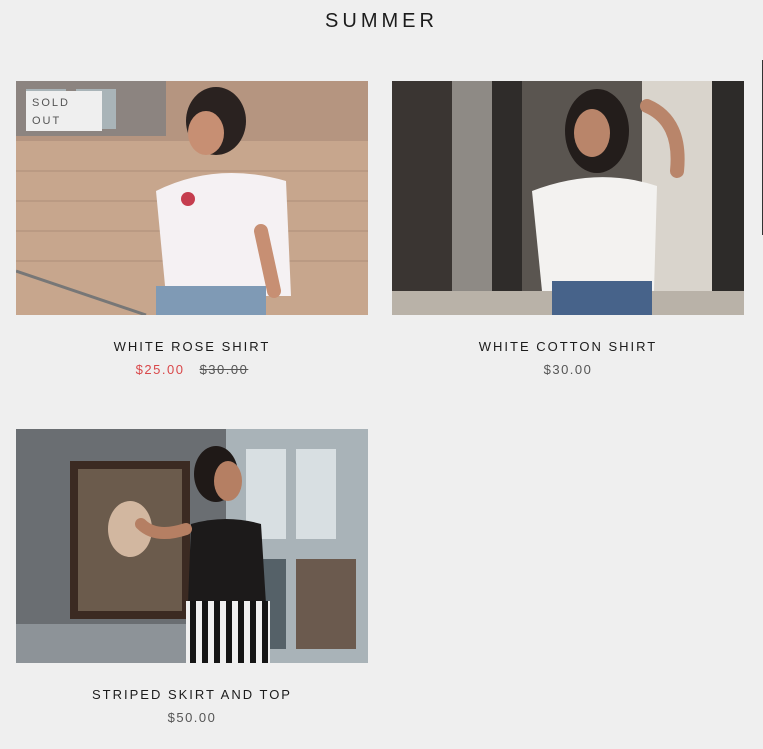 This screenshot has width=763, height=749. What do you see at coordinates (381, 21) in the screenshot?
I see `collection-title: SUMMER` at bounding box center [381, 21].